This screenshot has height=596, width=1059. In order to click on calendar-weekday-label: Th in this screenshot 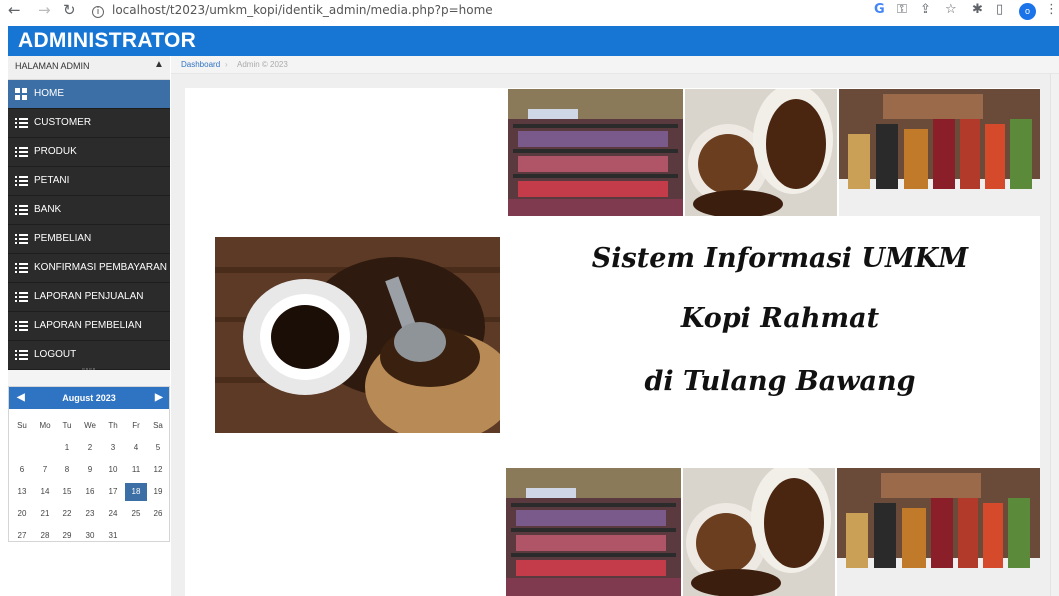, I will do `click(113, 425)`.